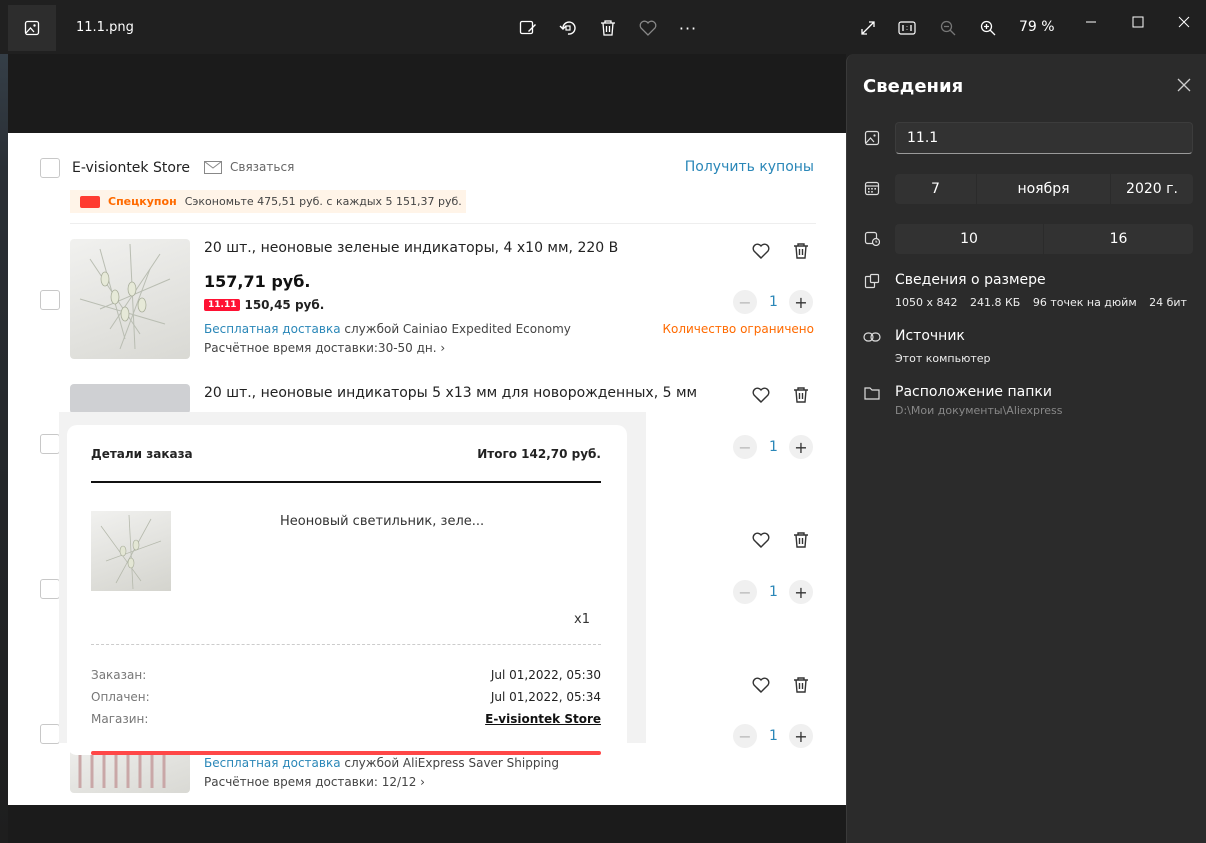 This screenshot has height=843, width=1206. What do you see at coordinates (948, 28) in the screenshot?
I see `zoom-out-icon` at bounding box center [948, 28].